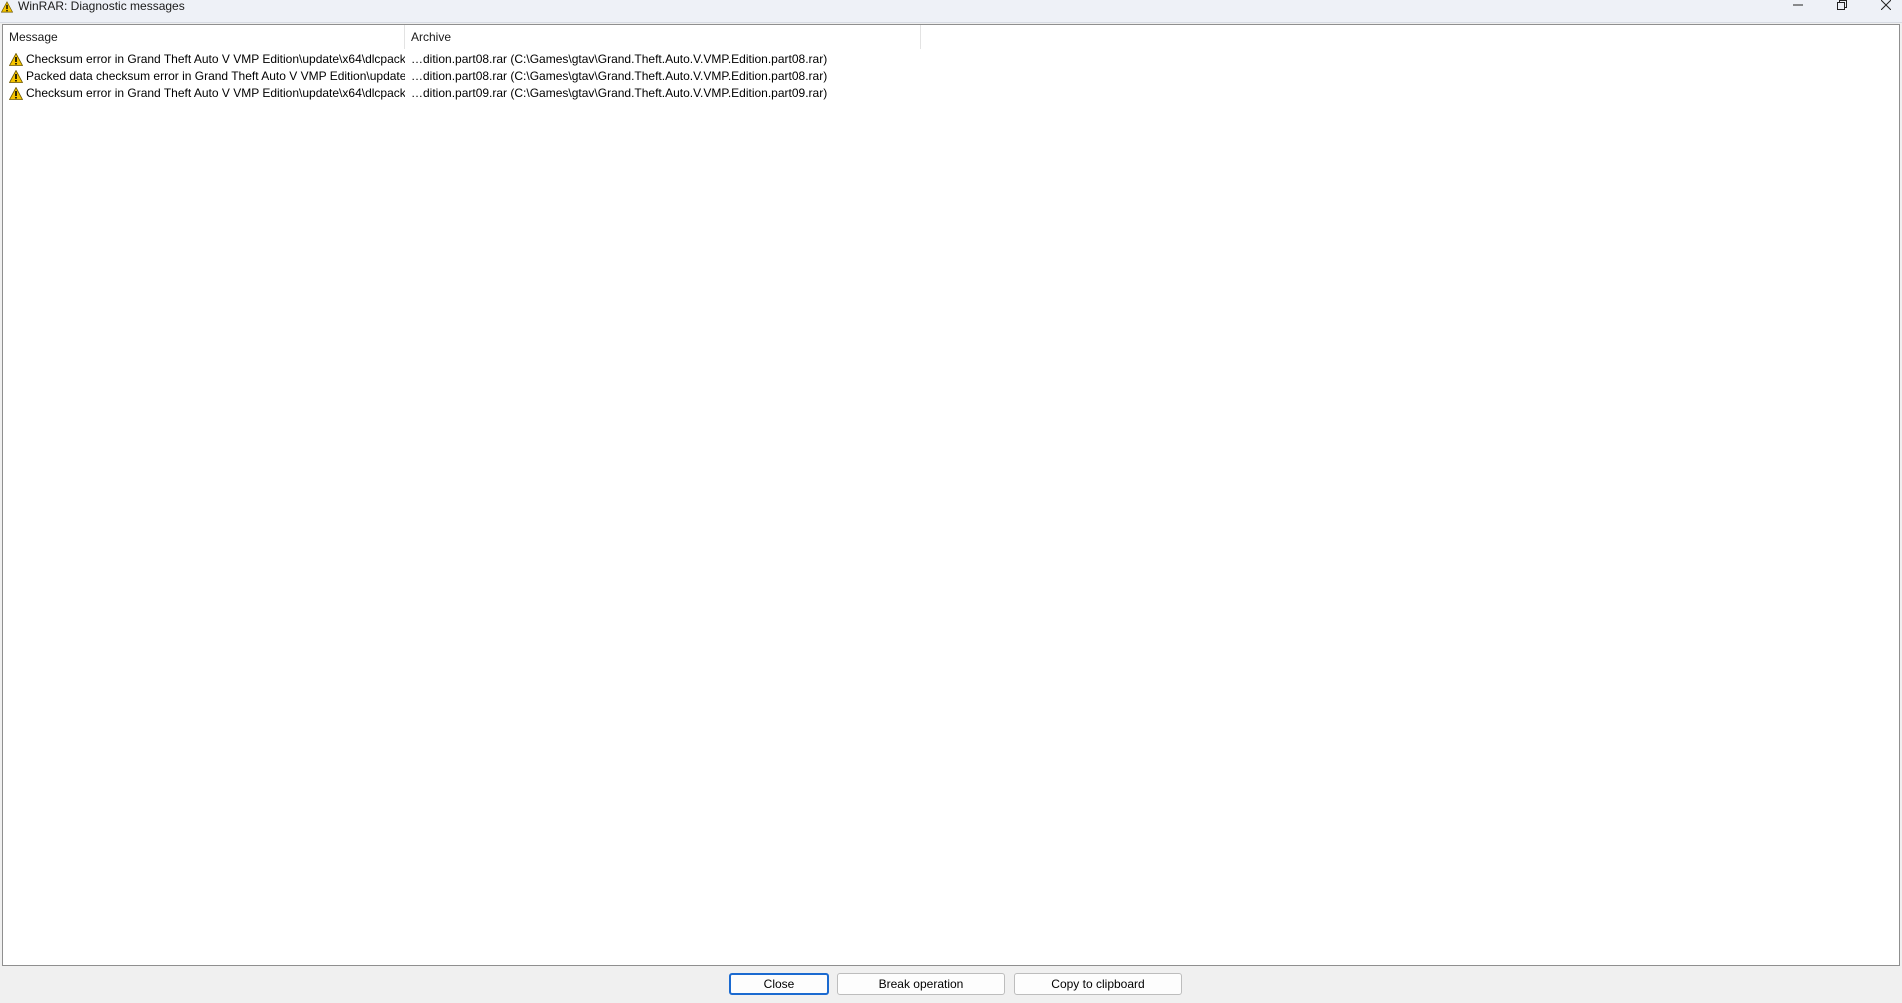 This screenshot has width=1902, height=1003. Describe the element at coordinates (951, 11) in the screenshot. I see `title-bar: WinRAR: Diagnostic messages` at that location.